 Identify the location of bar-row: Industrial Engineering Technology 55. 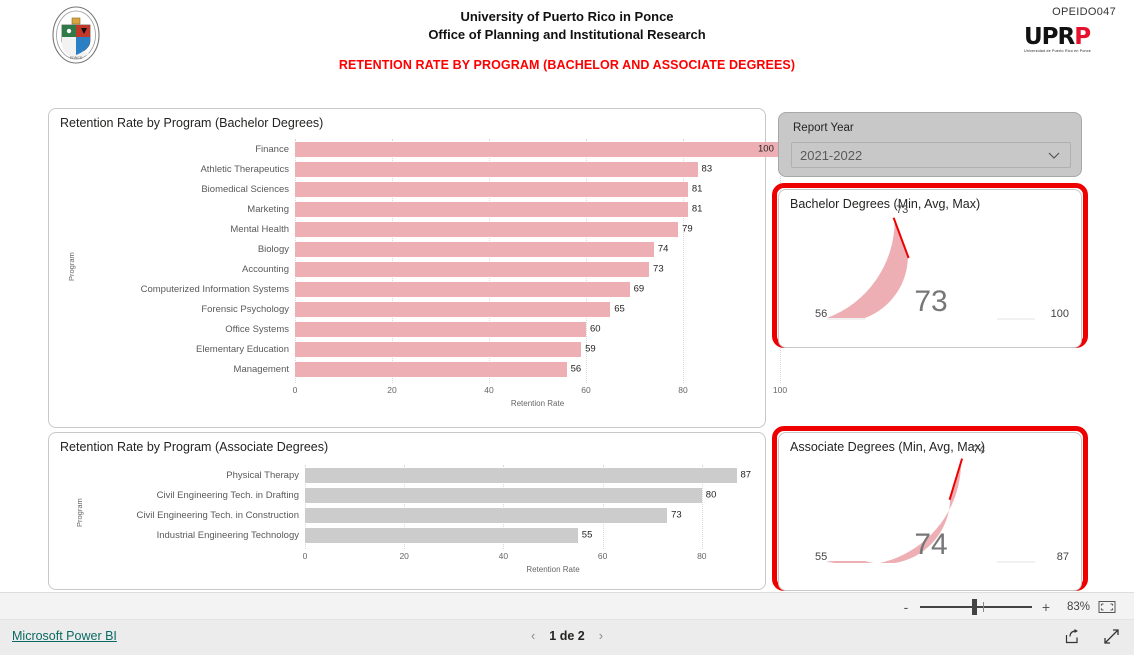
(407, 535).